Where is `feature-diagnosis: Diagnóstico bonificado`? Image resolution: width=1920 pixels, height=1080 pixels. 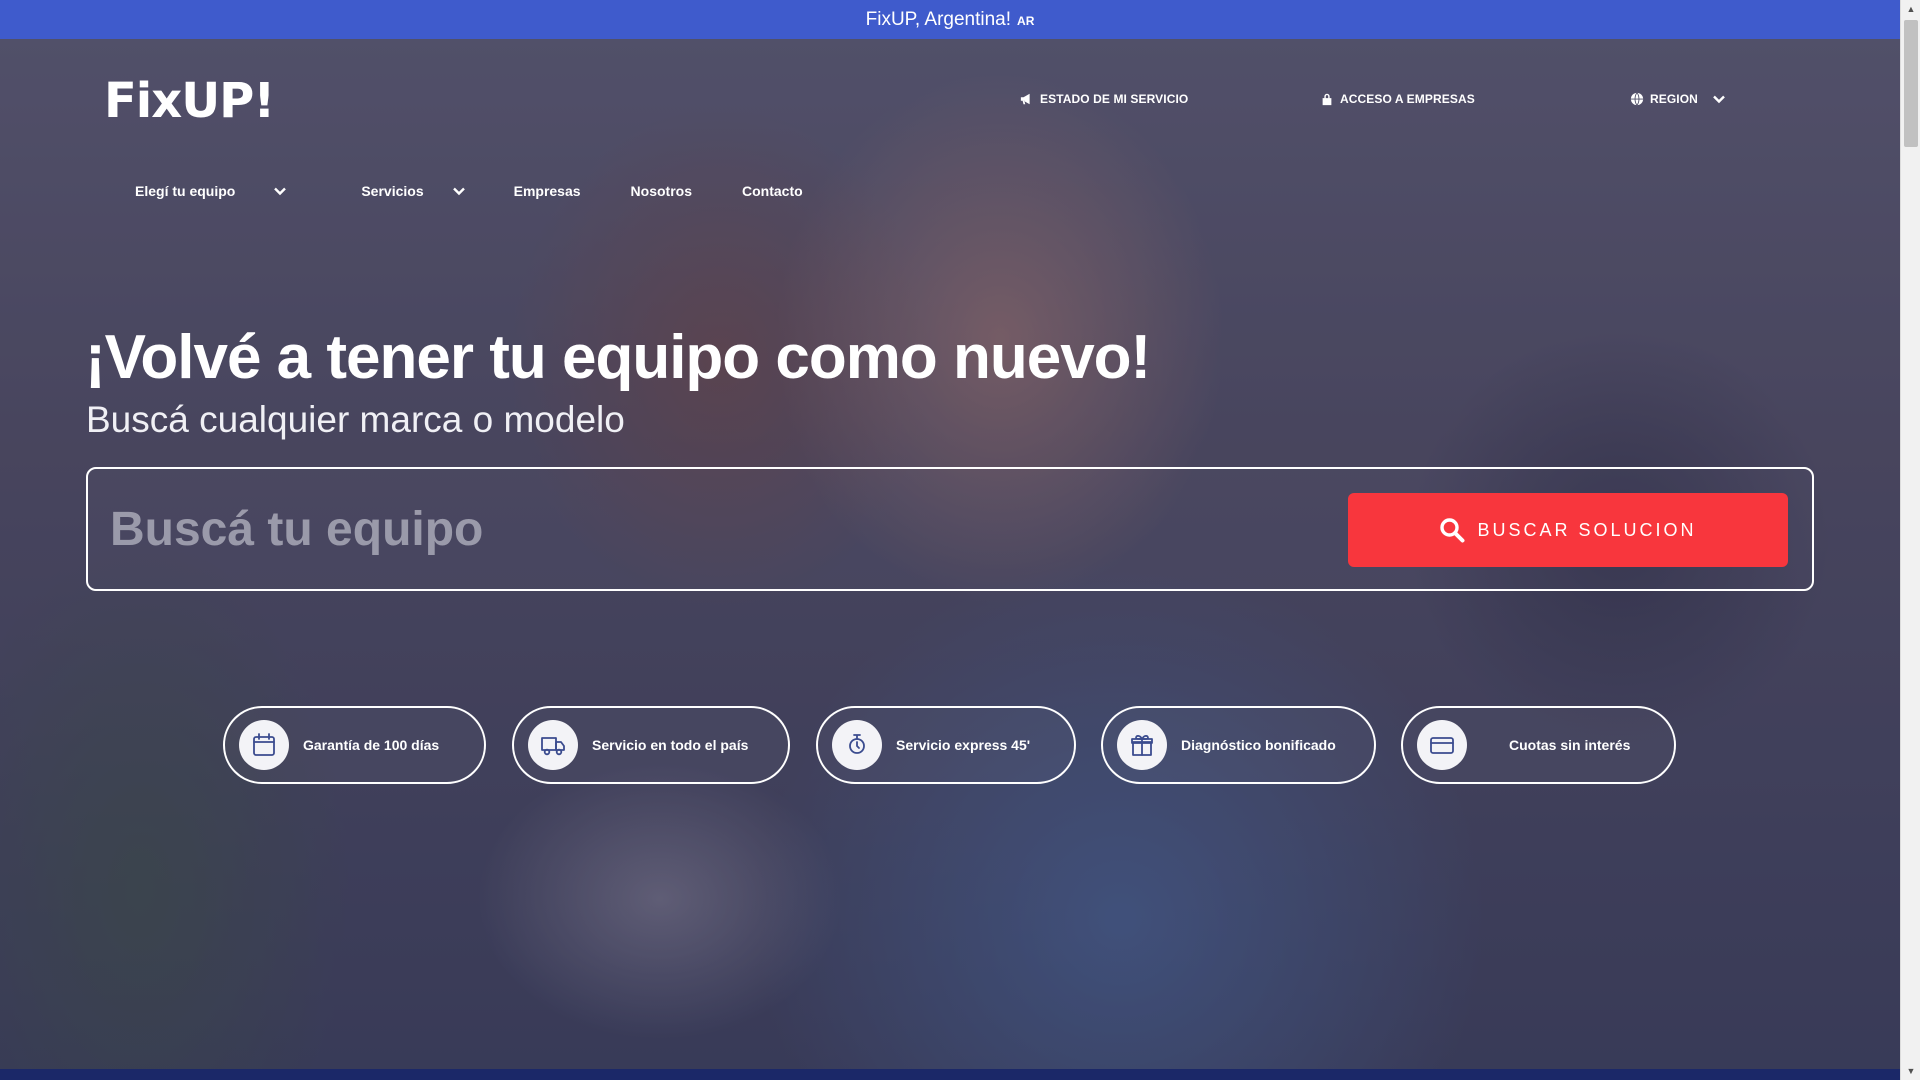
feature-diagnosis: Diagnóstico bonificado is located at coordinates (1238, 745).